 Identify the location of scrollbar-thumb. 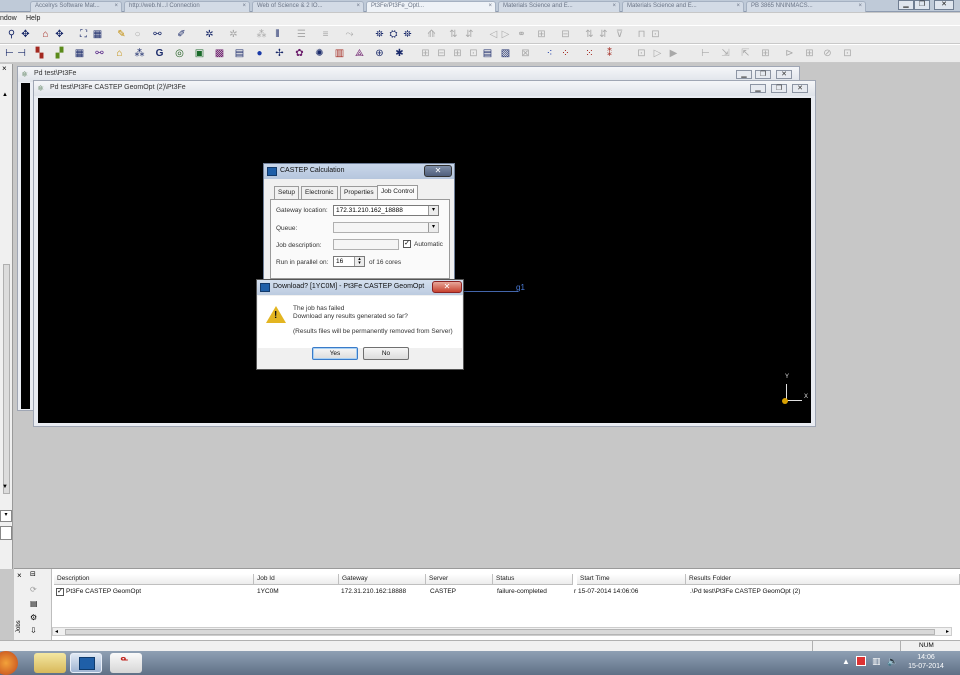
(500, 632).